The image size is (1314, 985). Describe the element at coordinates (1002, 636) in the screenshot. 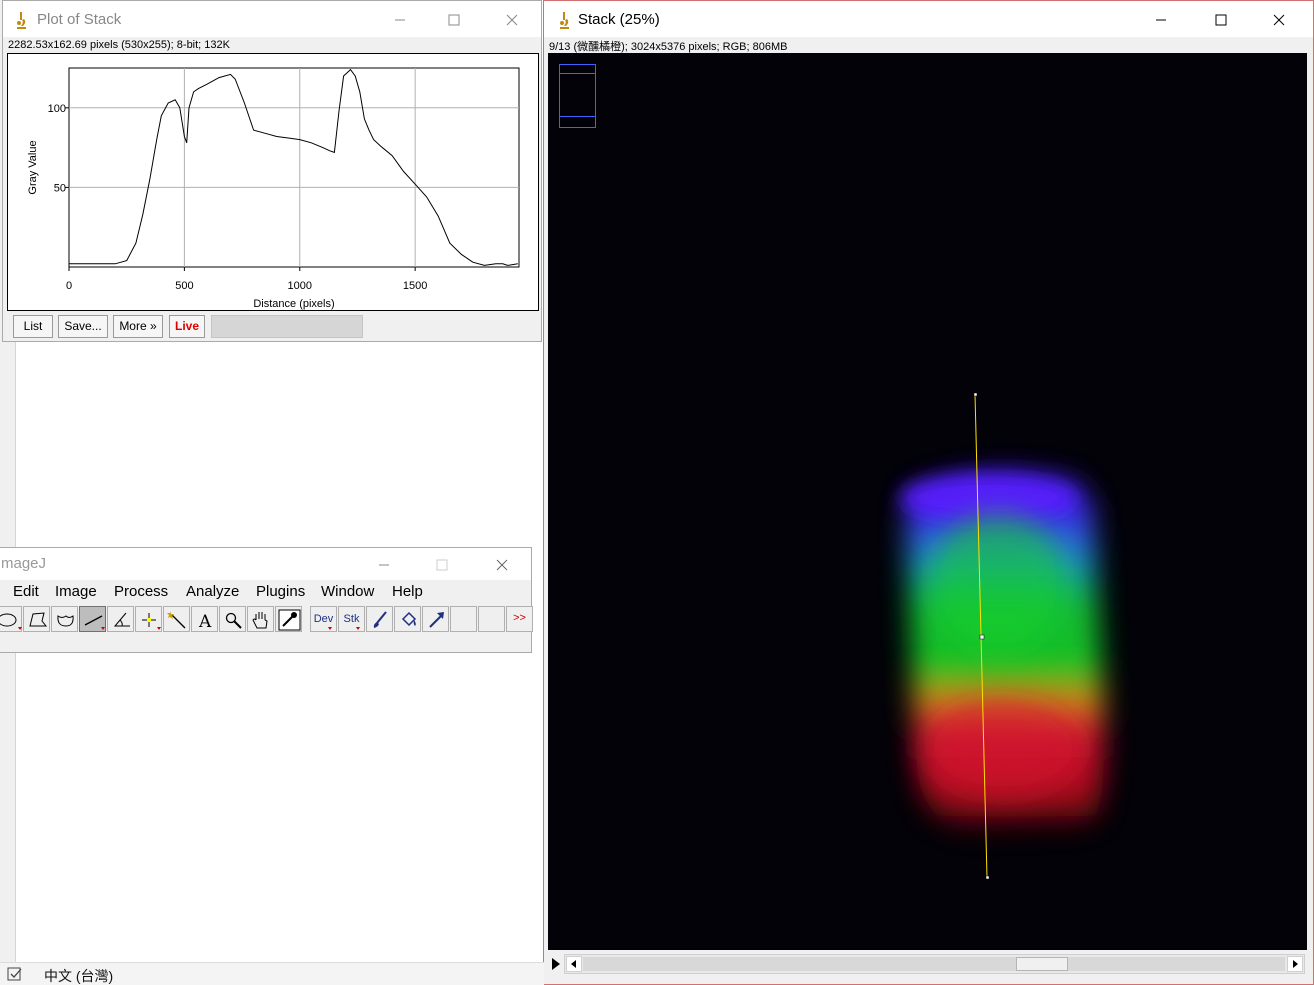

I see `spectrum-image` at that location.